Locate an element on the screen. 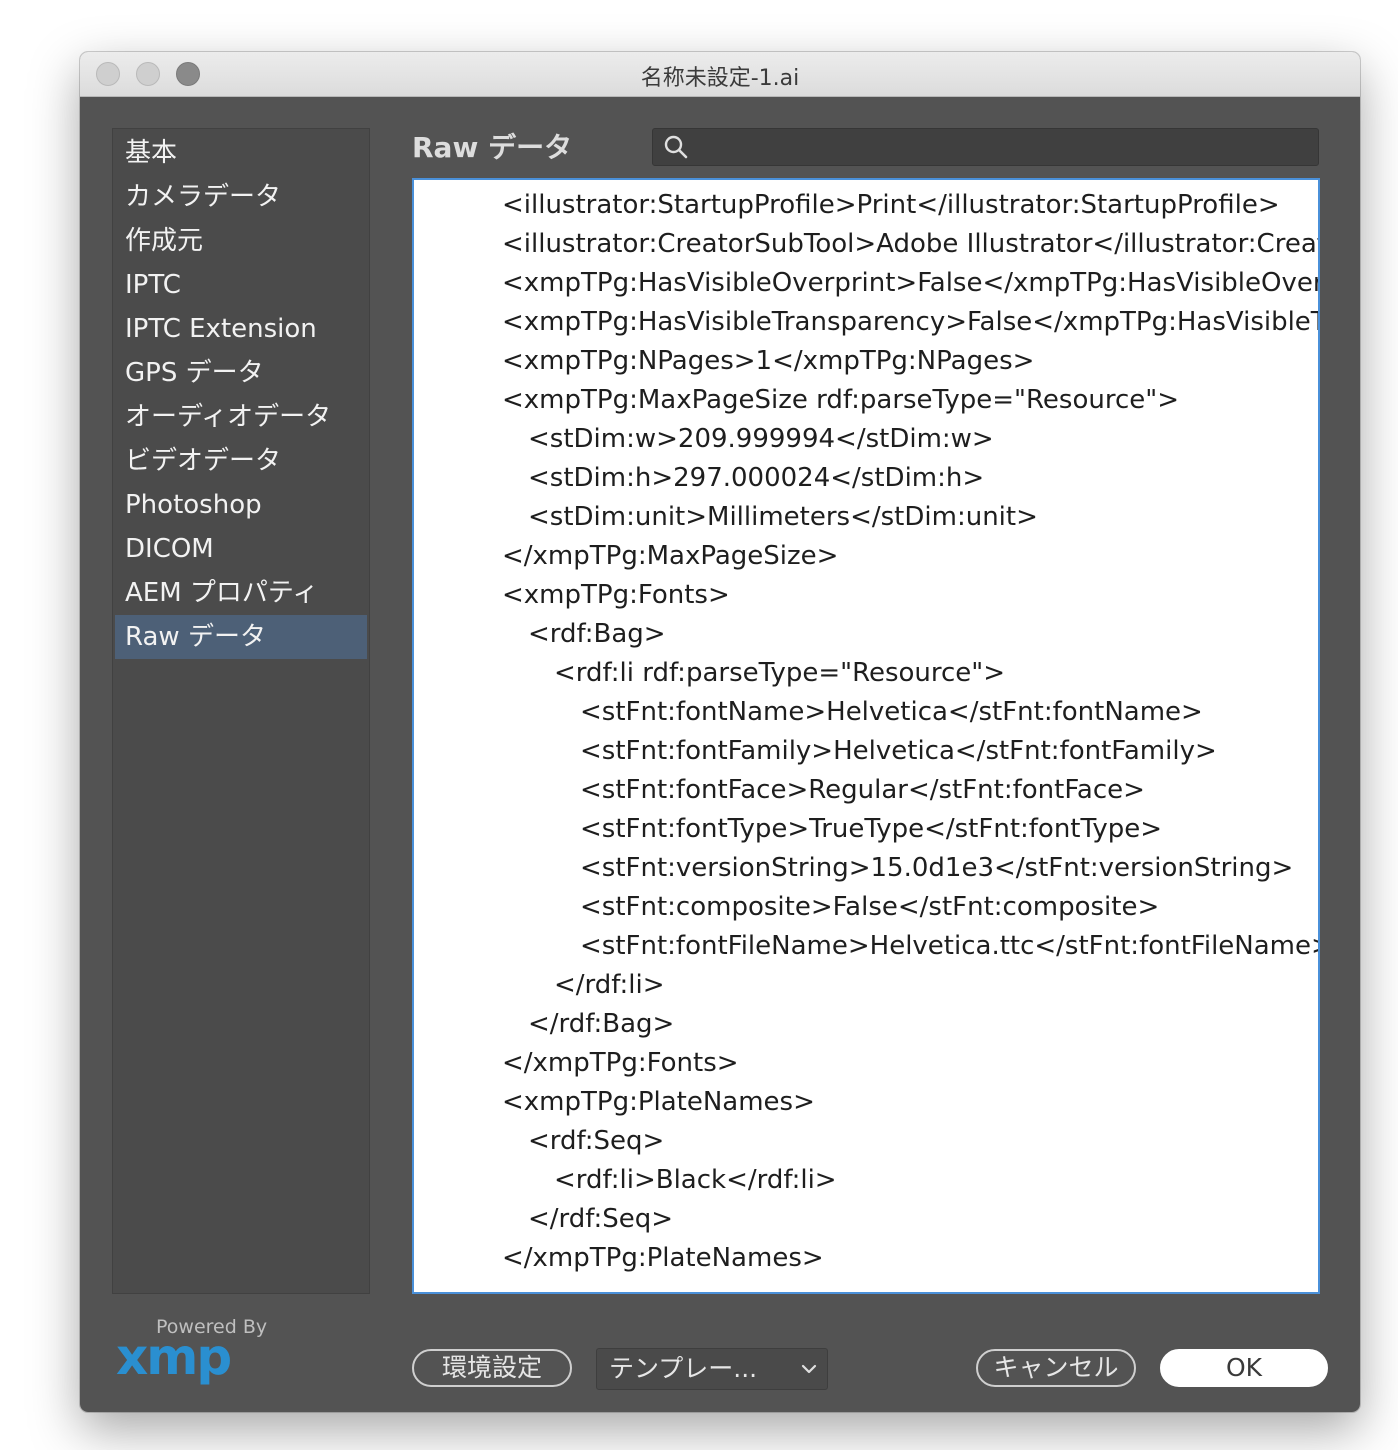 The width and height of the screenshot is (1398, 1450). raw-data-line: <stDim:unit>Millimeters</stDim:unit> is located at coordinates (783, 517).